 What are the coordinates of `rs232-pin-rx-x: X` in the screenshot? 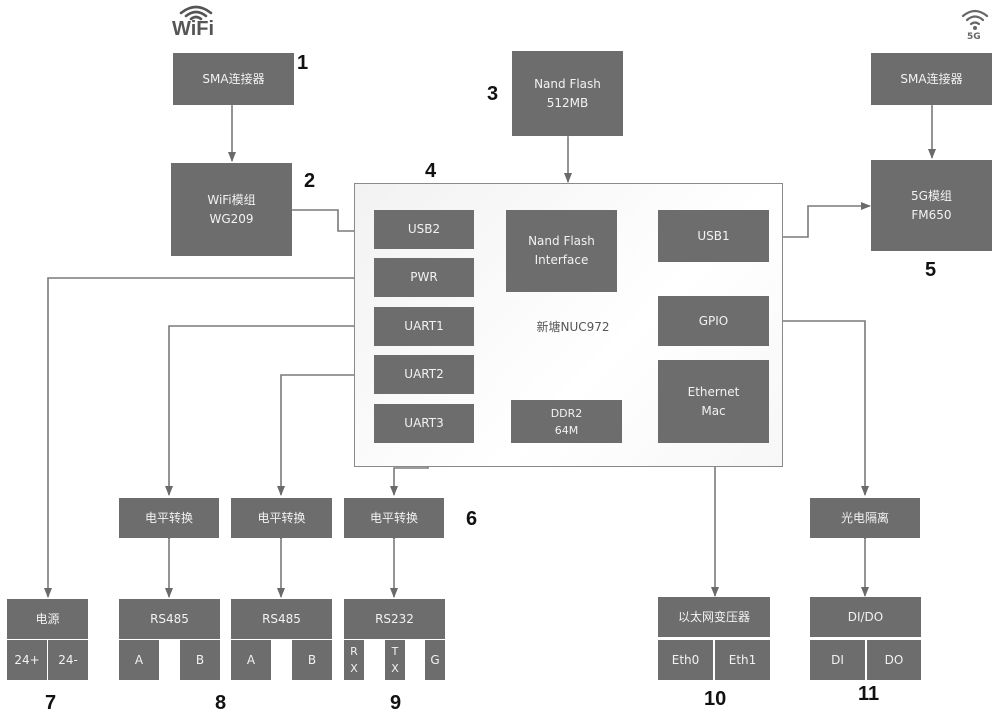 It's located at (354, 668).